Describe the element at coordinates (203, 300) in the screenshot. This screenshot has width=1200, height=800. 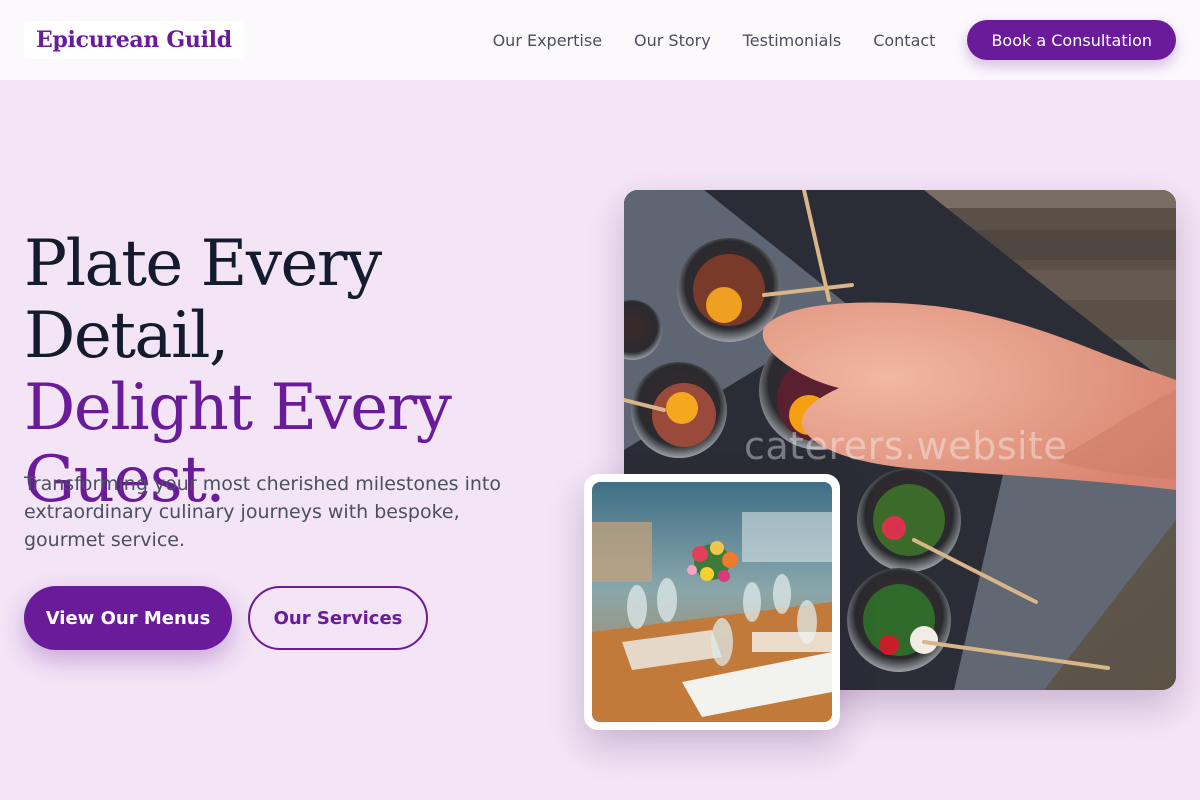
I see `hero-title-line-1: Plate Every Detail,` at that location.